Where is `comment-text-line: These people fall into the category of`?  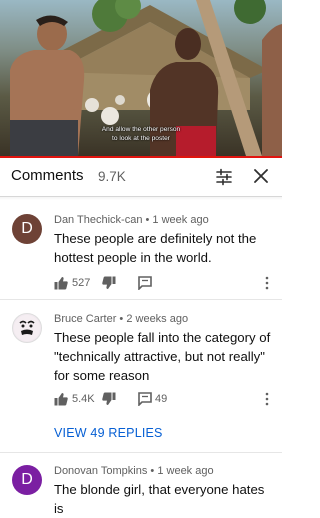
comment-text-line: These people fall into the category of is located at coordinates (162, 337).